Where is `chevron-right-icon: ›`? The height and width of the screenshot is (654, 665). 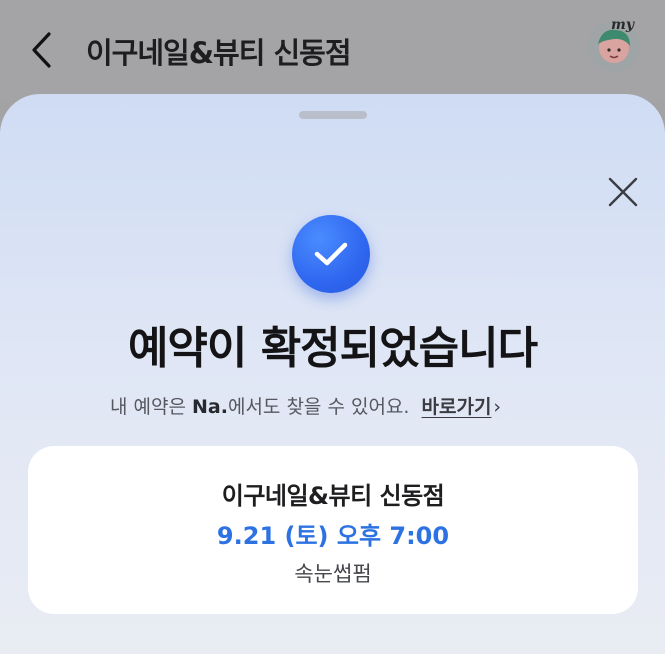 chevron-right-icon: › is located at coordinates (497, 407).